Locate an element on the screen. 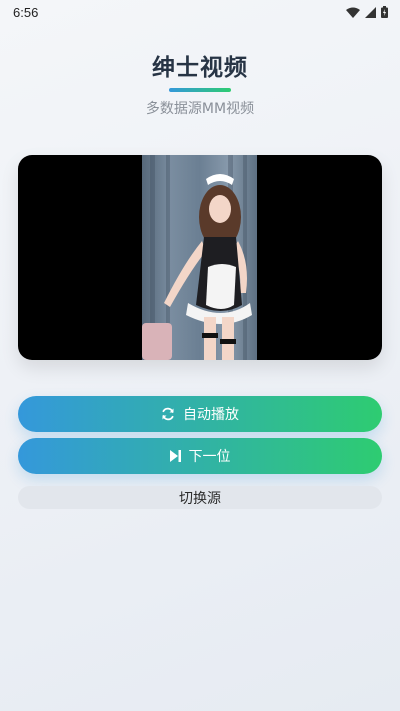  wifi-icon is located at coordinates (353, 12).